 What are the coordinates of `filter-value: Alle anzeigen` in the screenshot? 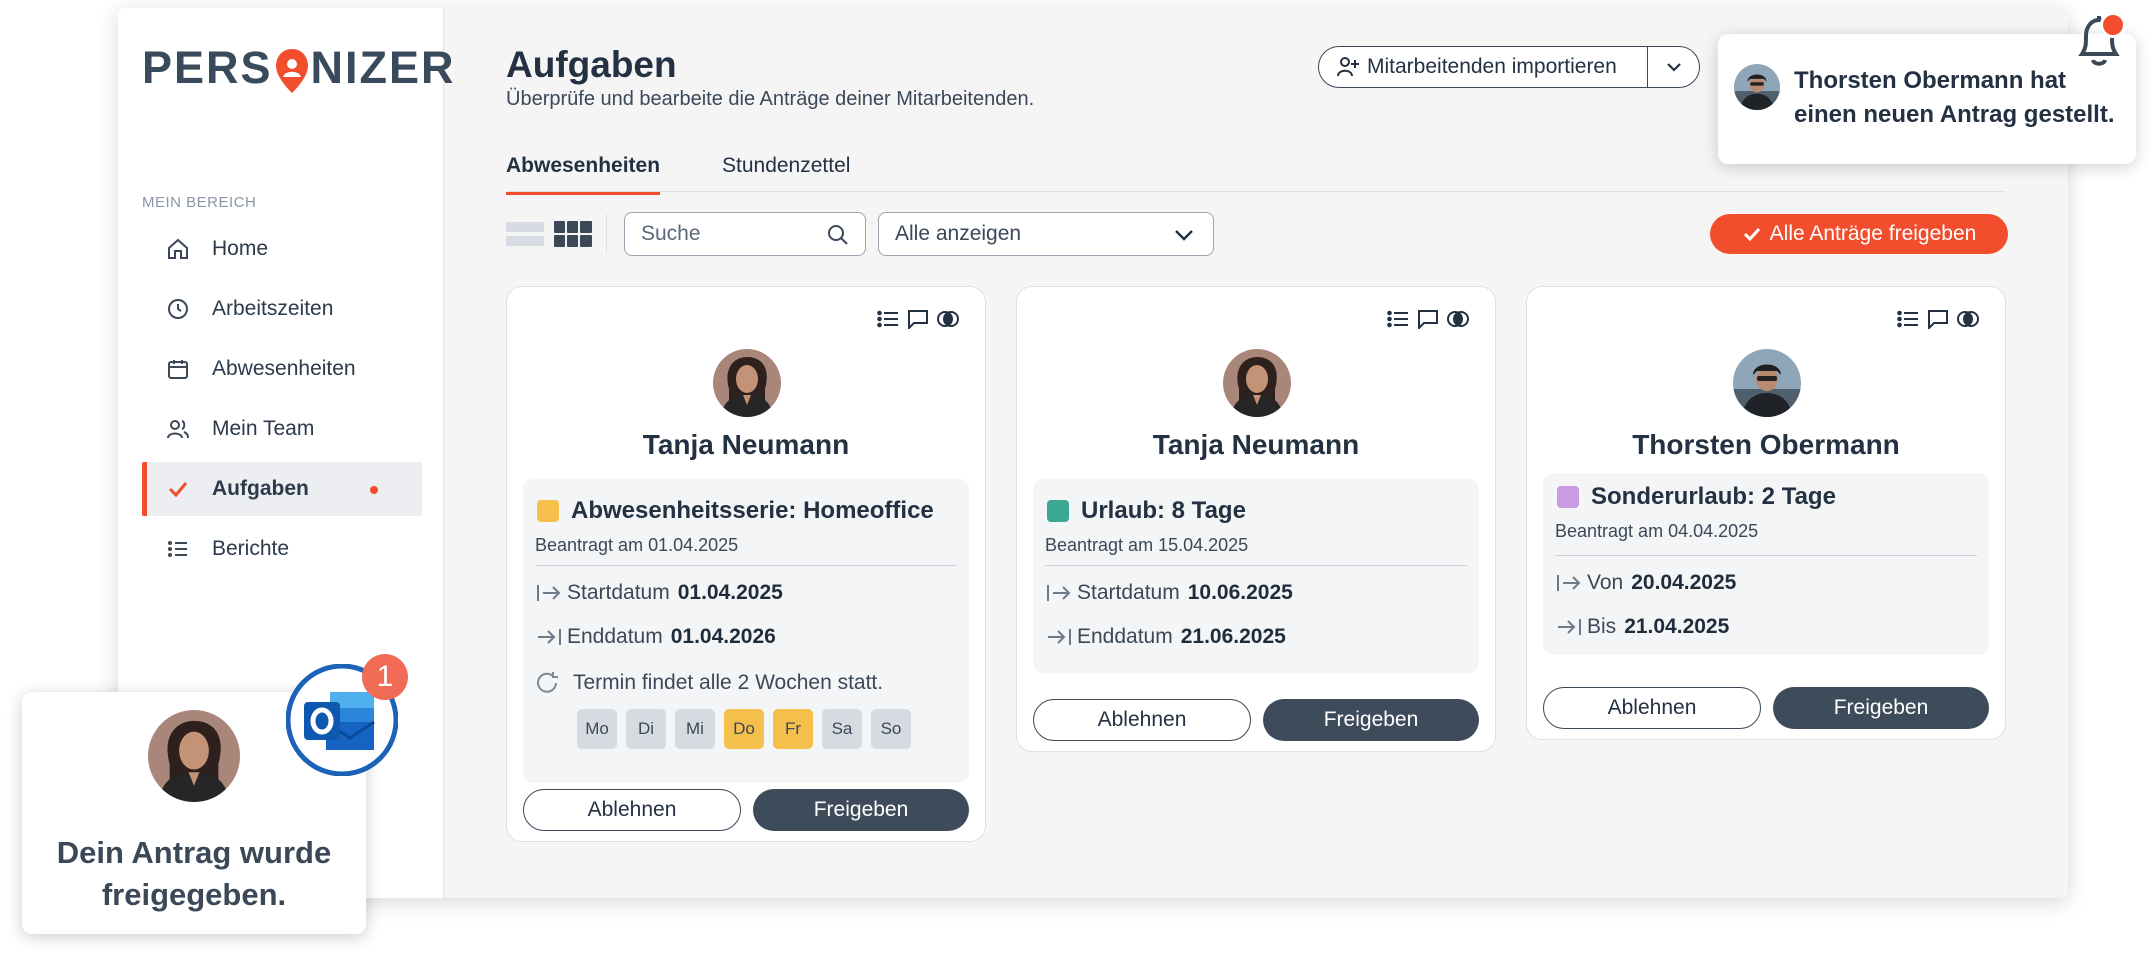 It's located at (958, 233).